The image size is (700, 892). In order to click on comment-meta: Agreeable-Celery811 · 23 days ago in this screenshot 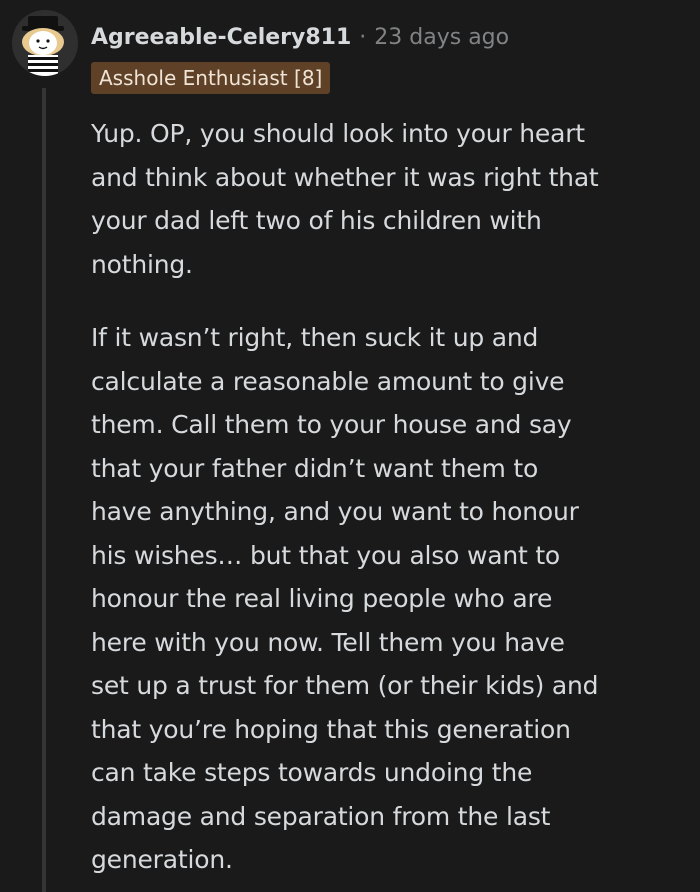, I will do `click(300, 37)`.